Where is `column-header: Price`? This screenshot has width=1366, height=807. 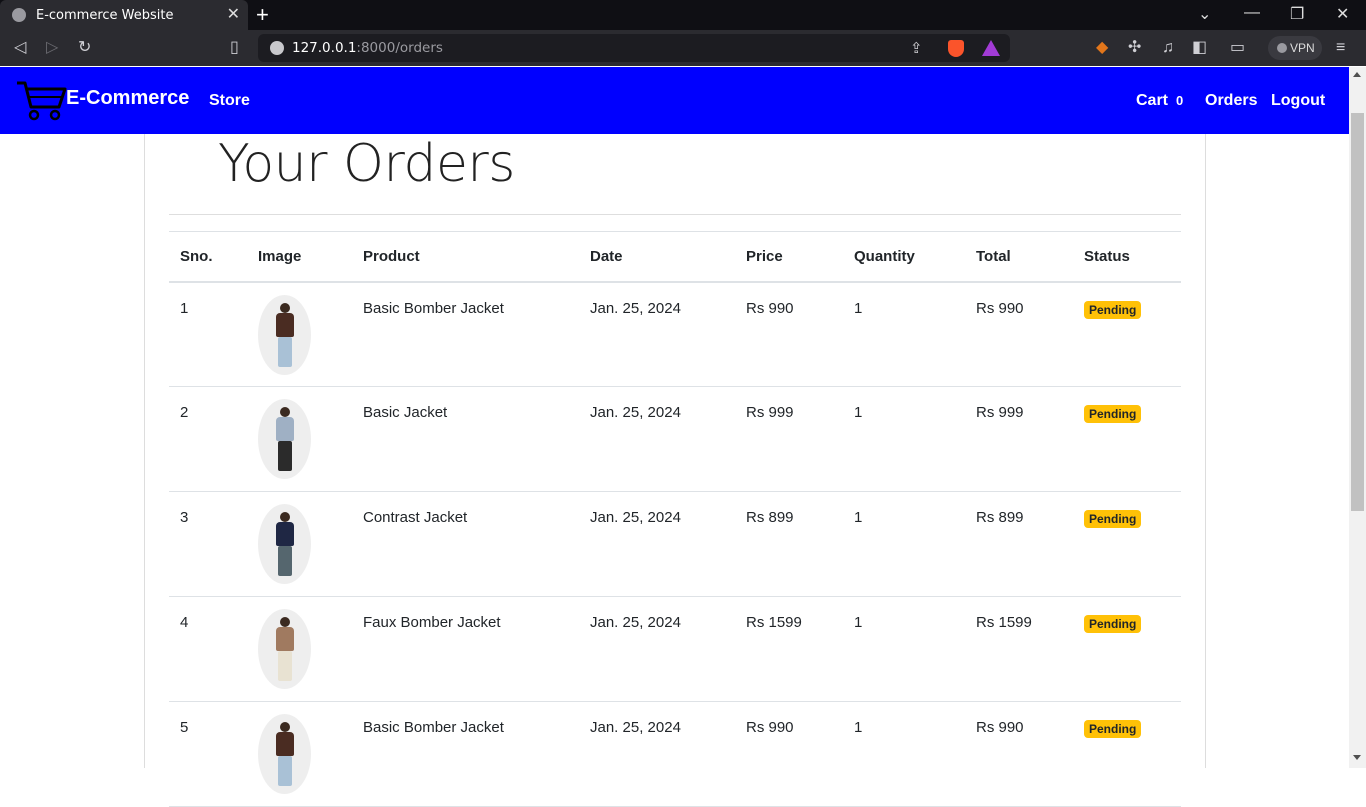 column-header: Price is located at coordinates (789, 257).